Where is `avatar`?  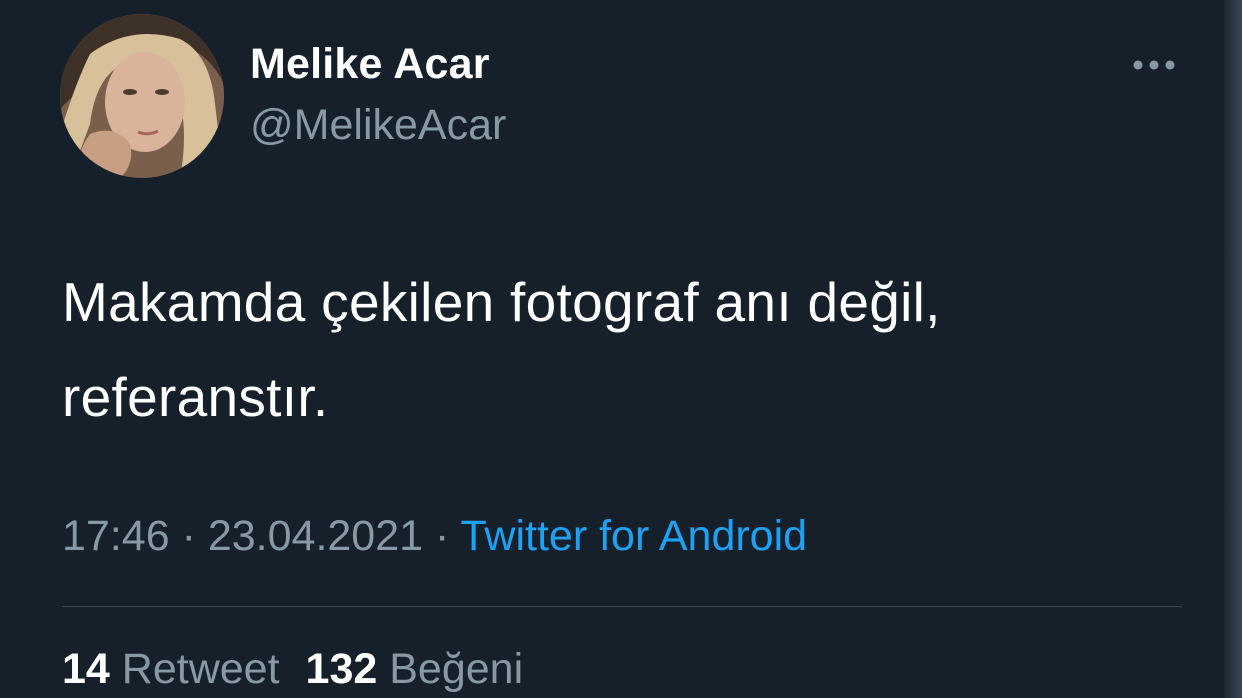
avatar is located at coordinates (142, 96).